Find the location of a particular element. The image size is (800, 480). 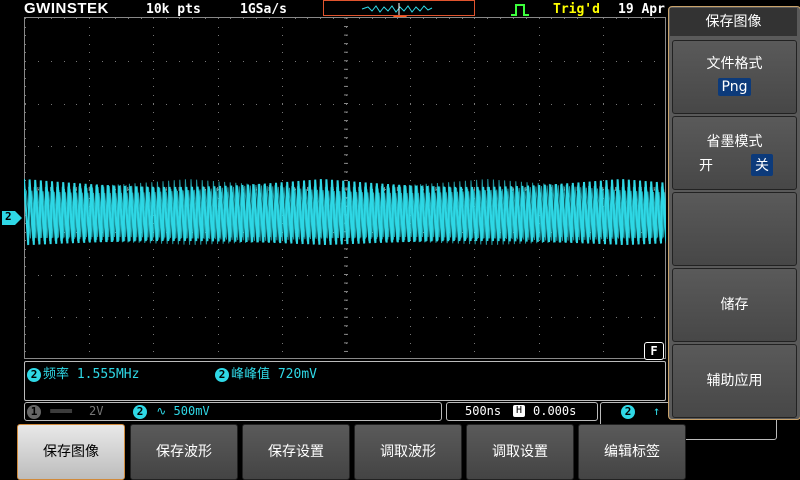

file-format-button: 文件格式 Png is located at coordinates (734, 77).